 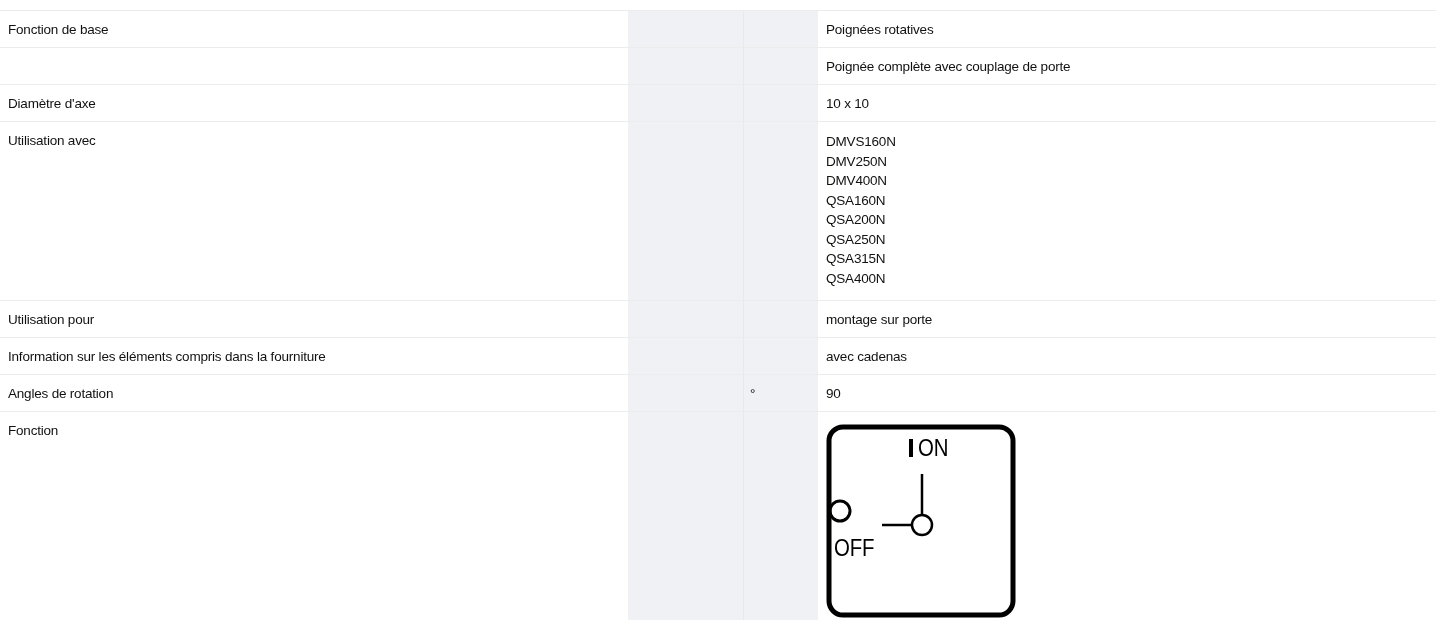 What do you see at coordinates (52, 140) in the screenshot?
I see `spec-label: Utilisation avec` at bounding box center [52, 140].